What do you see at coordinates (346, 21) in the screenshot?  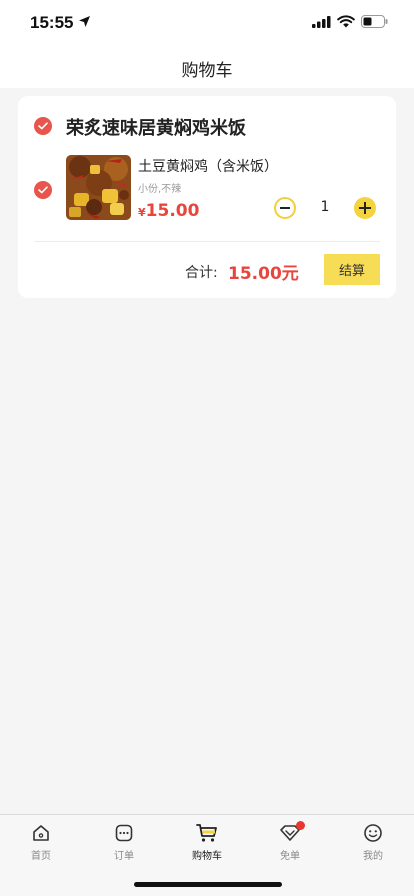 I see `wifi-icon` at bounding box center [346, 21].